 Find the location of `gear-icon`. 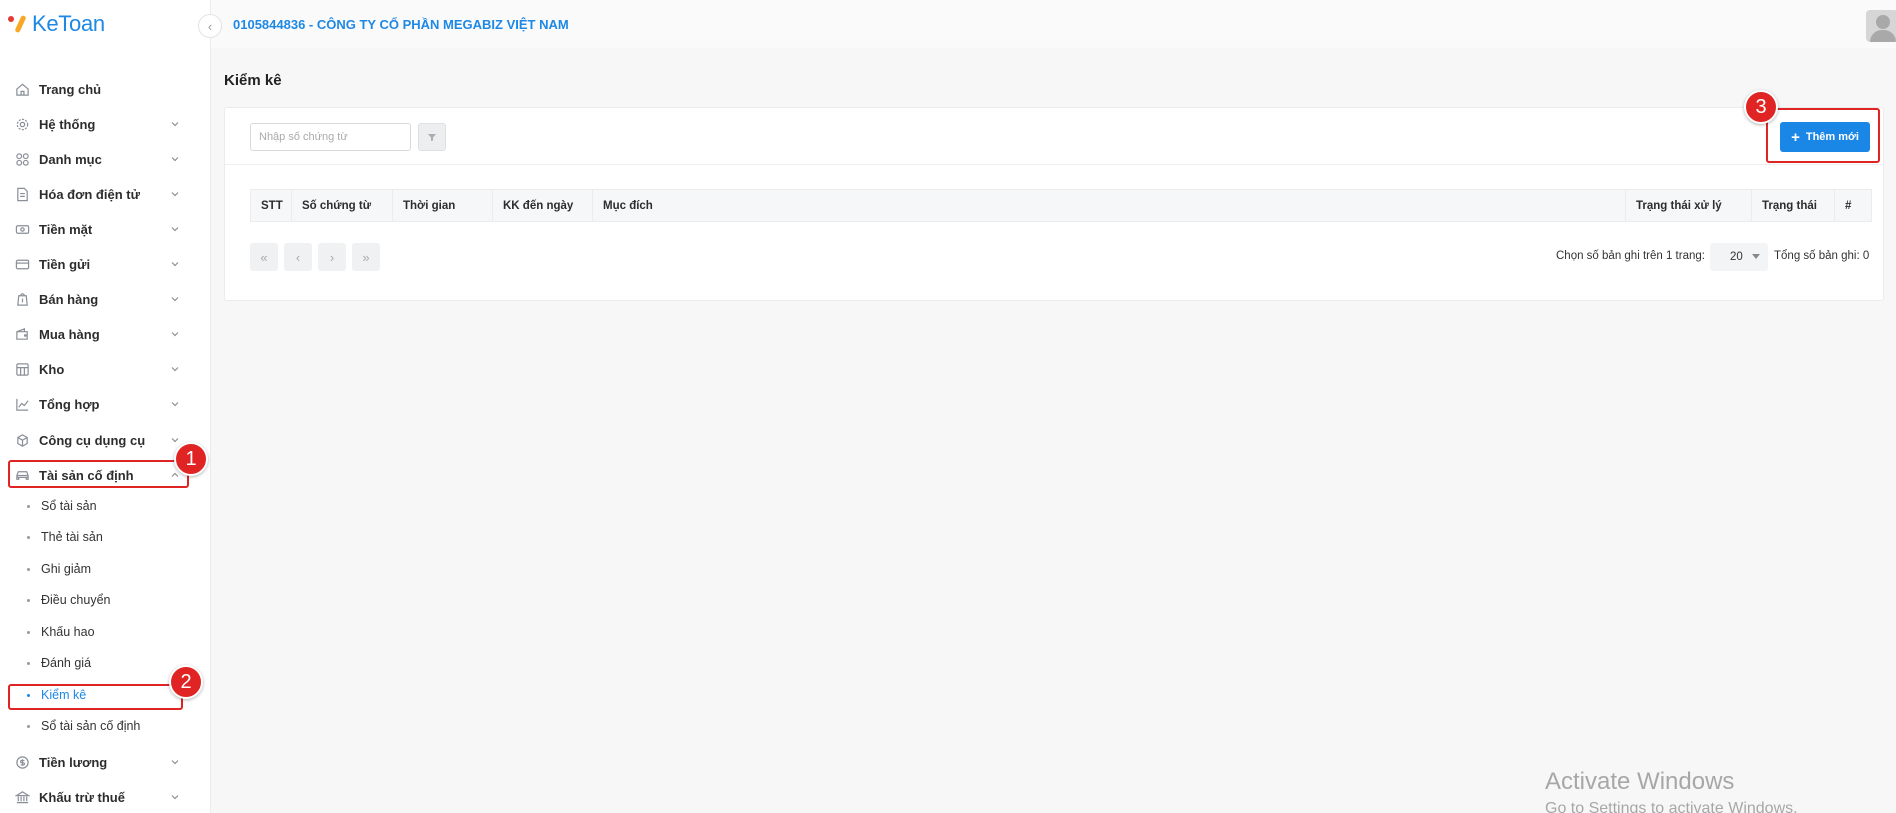

gear-icon is located at coordinates (22, 124).